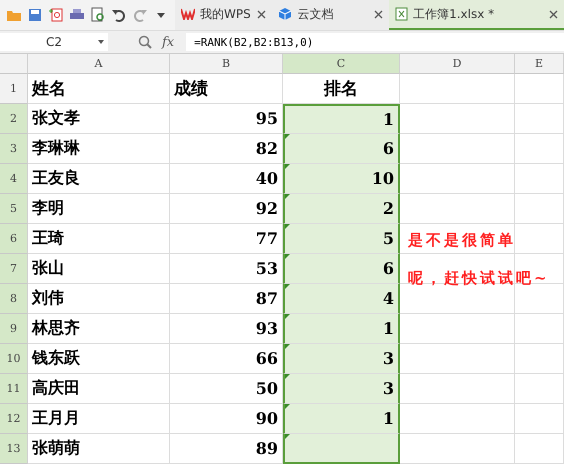  What do you see at coordinates (14, 119) in the screenshot?
I see `row-header: 2` at bounding box center [14, 119].